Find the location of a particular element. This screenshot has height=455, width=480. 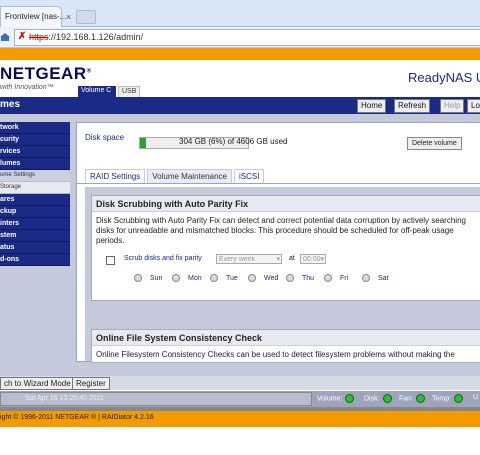

top-orange-stripe is located at coordinates (240, 54).